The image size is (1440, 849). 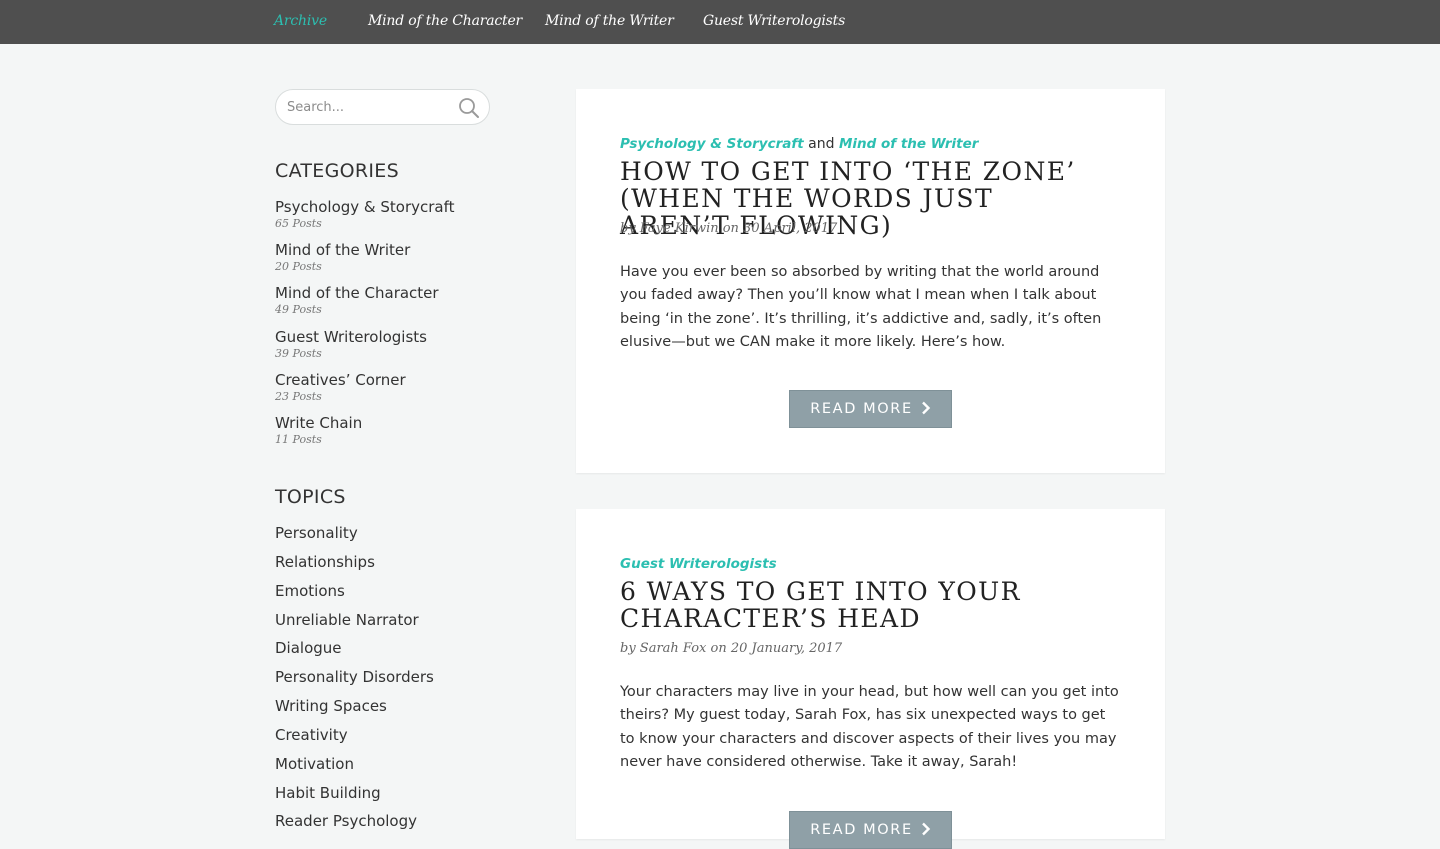 What do you see at coordinates (405, 250) in the screenshot?
I see `category-link: Mind of the Writer` at bounding box center [405, 250].